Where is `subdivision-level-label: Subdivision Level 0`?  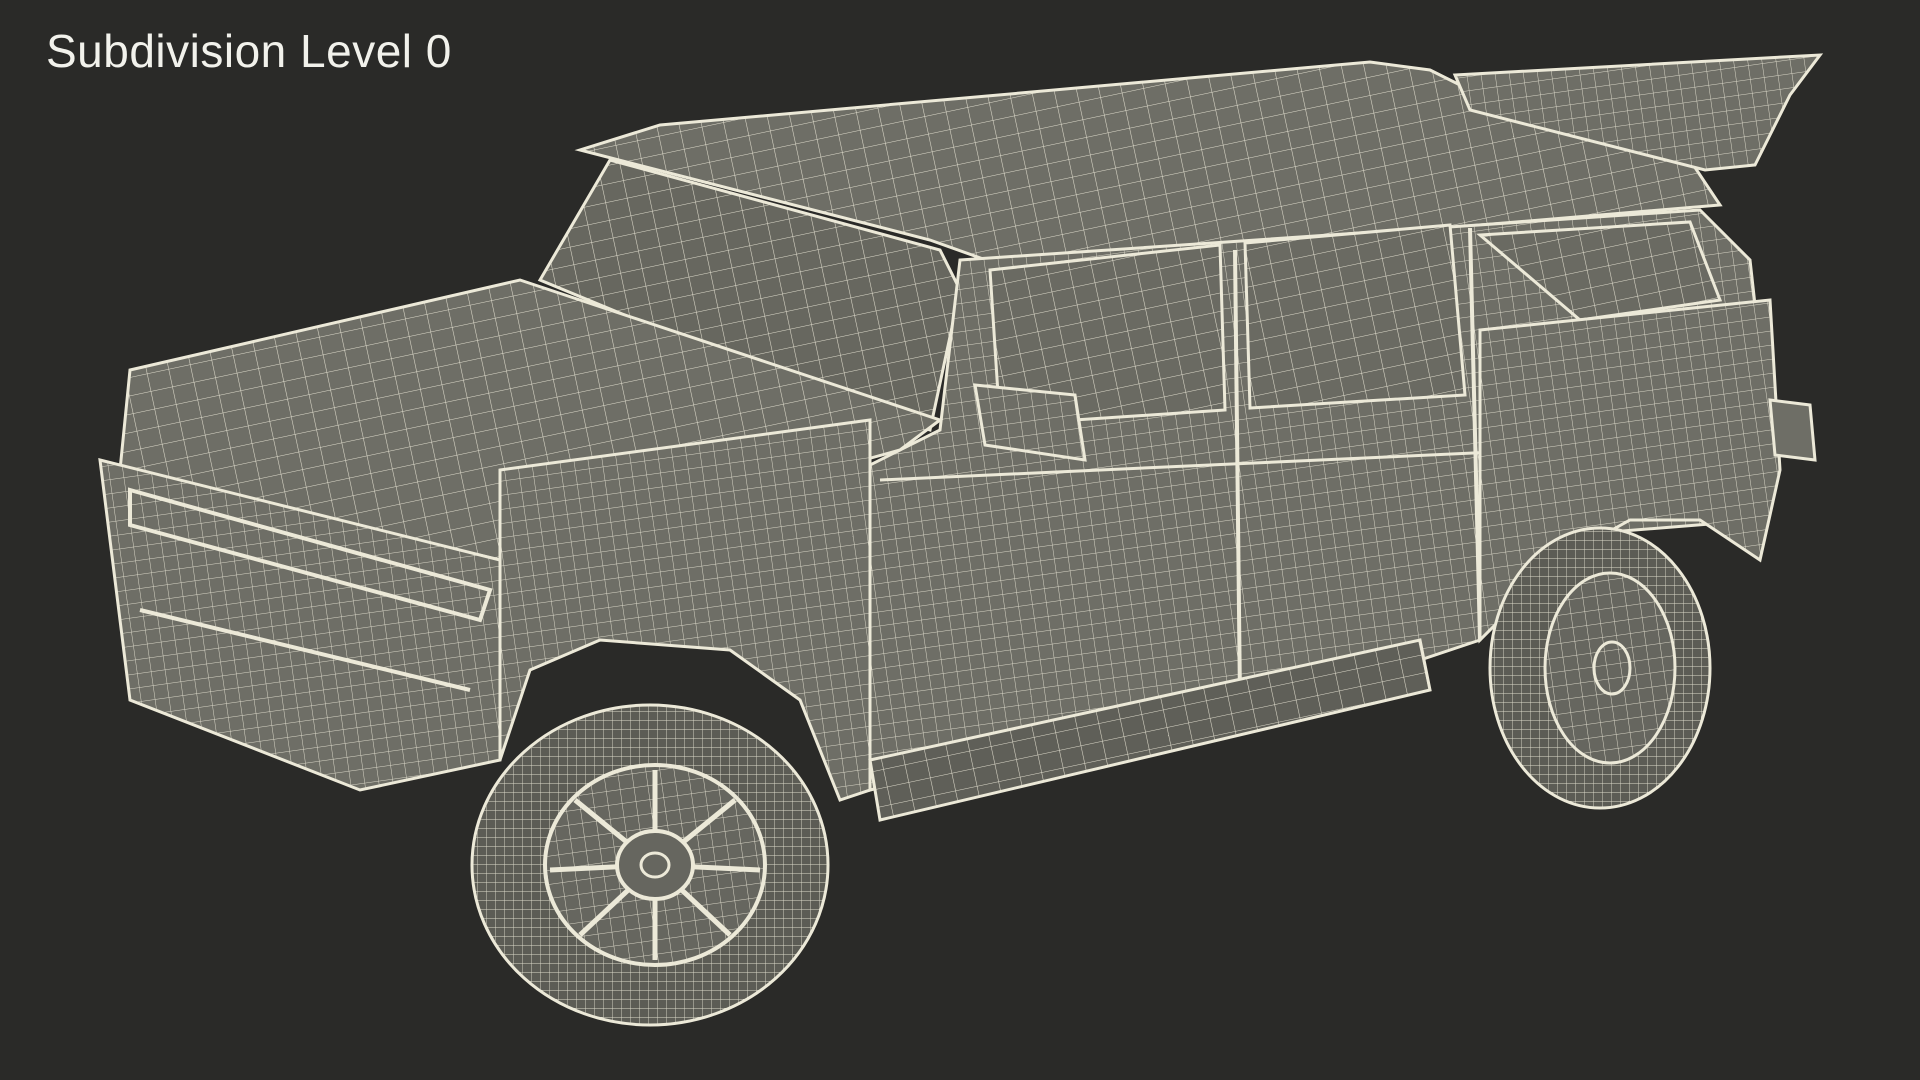 subdivision-level-label: Subdivision Level 0 is located at coordinates (249, 51).